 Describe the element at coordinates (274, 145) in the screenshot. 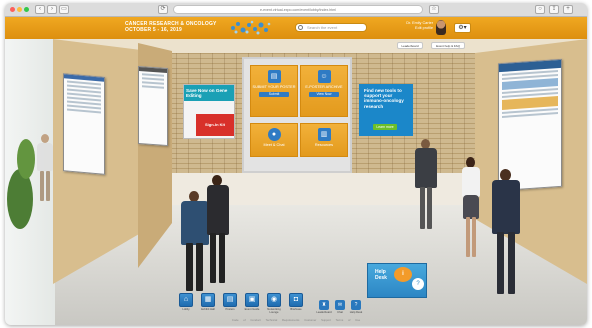

I see `tile-title: Meet & Chat` at that location.